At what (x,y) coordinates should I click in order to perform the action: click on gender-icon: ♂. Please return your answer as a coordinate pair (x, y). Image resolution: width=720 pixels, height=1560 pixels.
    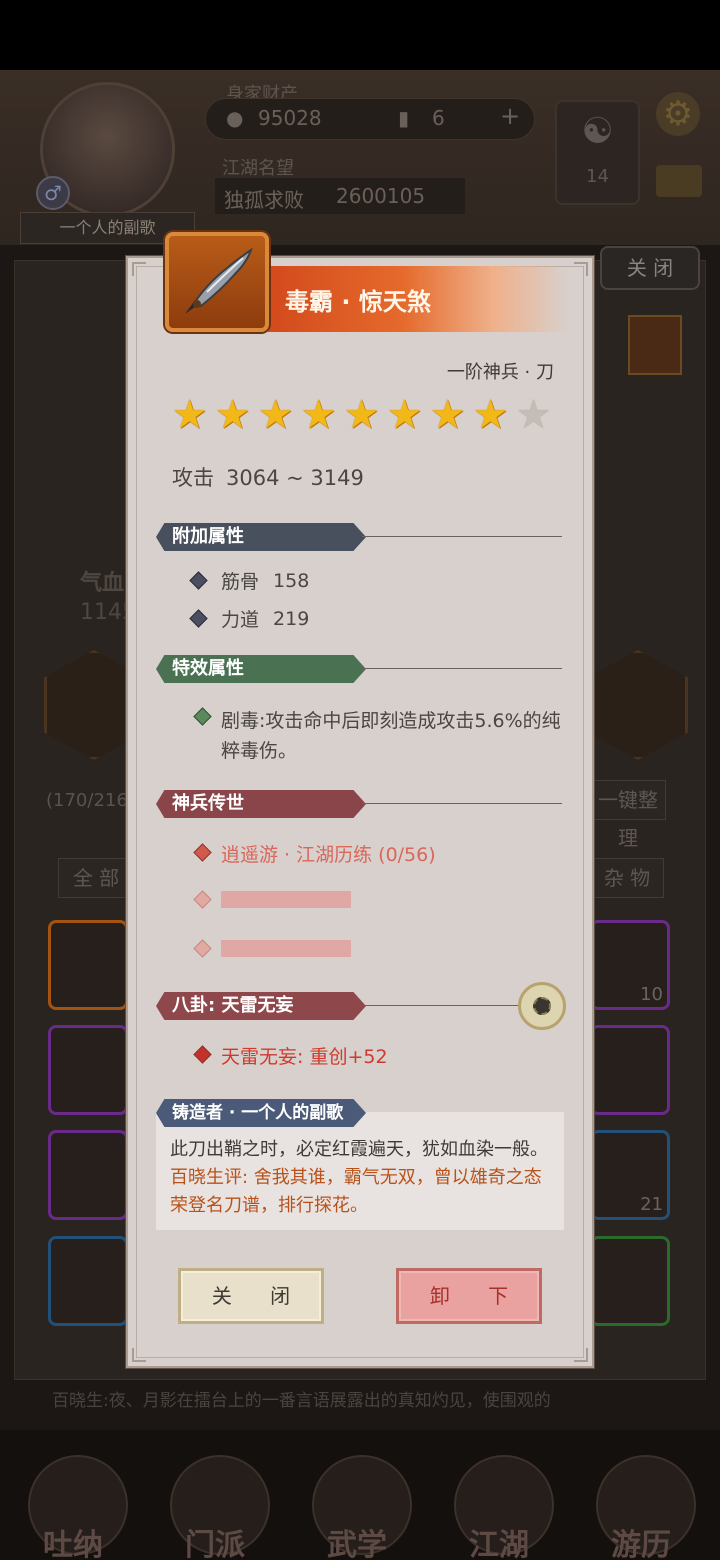
    Looking at the image, I should click on (53, 193).